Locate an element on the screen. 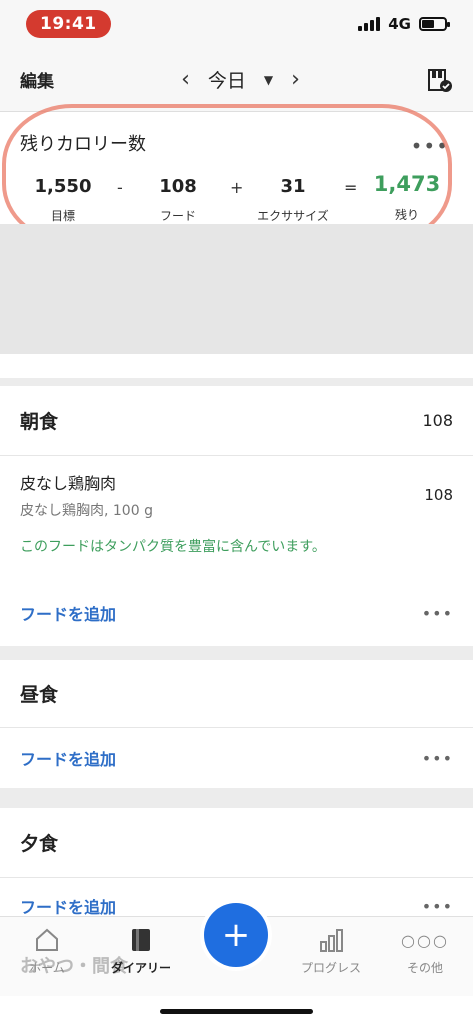 The width and height of the screenshot is (473, 1024). tab-home: ホーム is located at coordinates (47, 950).